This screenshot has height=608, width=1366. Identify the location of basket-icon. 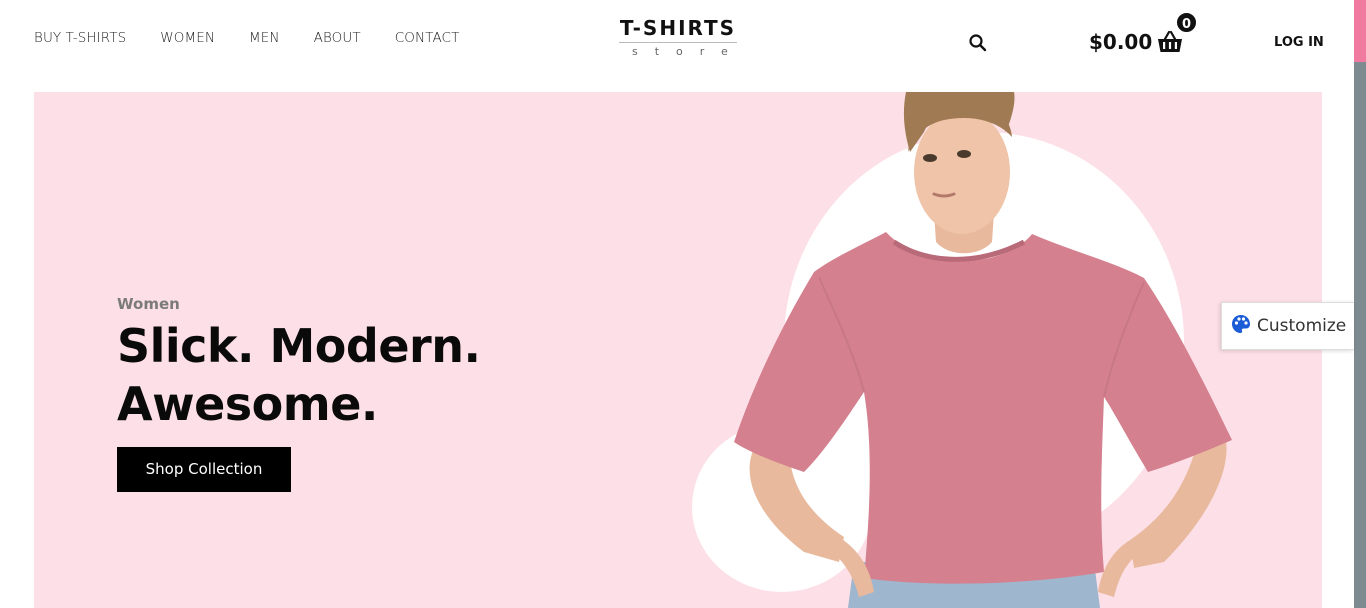
(1170, 42).